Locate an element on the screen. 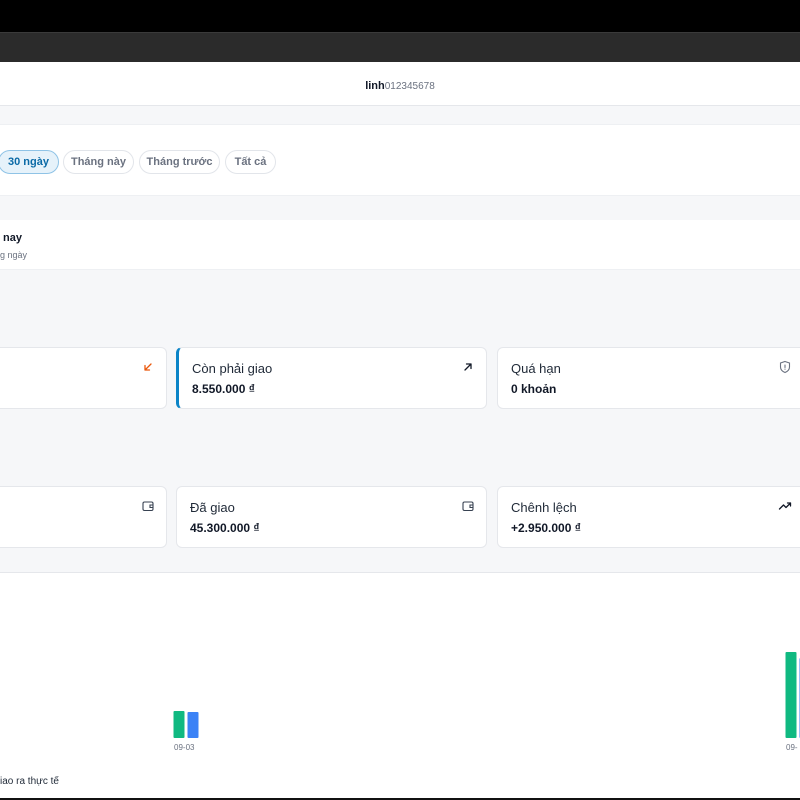  section-header: nay g ngày is located at coordinates (400, 245).